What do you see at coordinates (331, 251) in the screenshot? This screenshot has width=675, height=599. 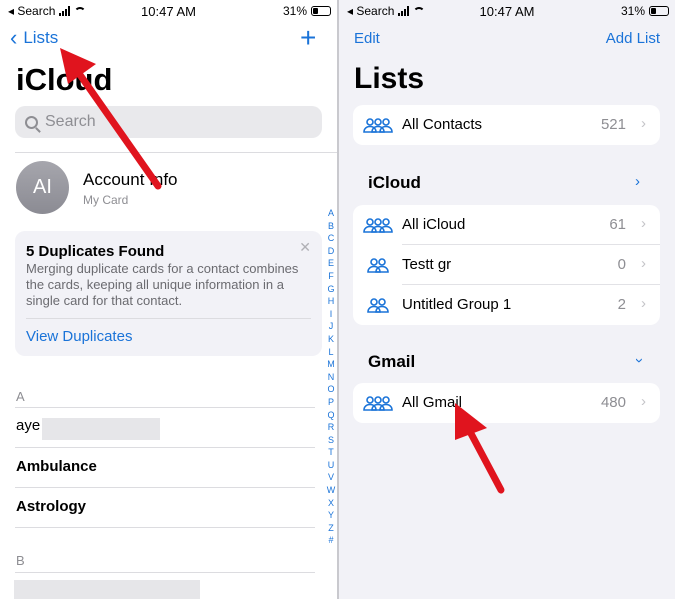 I see `index-letter: D` at bounding box center [331, 251].